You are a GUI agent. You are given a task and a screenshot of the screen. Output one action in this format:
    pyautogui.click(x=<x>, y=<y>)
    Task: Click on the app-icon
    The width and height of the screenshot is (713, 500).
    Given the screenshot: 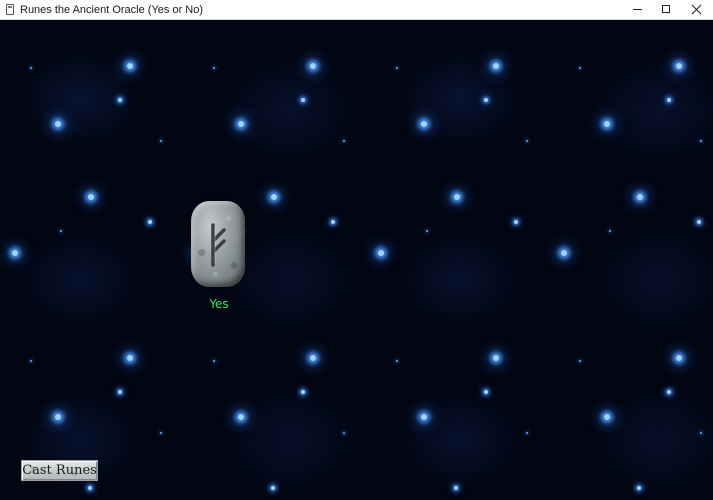 What is the action you would take?
    pyautogui.click(x=10, y=9)
    